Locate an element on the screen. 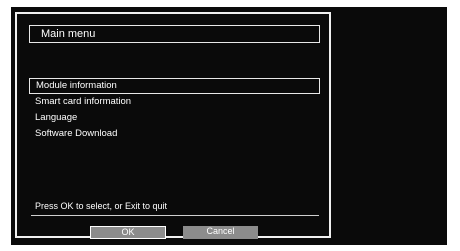 This screenshot has width=460, height=251. dialog-title: Main menu is located at coordinates (174, 34).